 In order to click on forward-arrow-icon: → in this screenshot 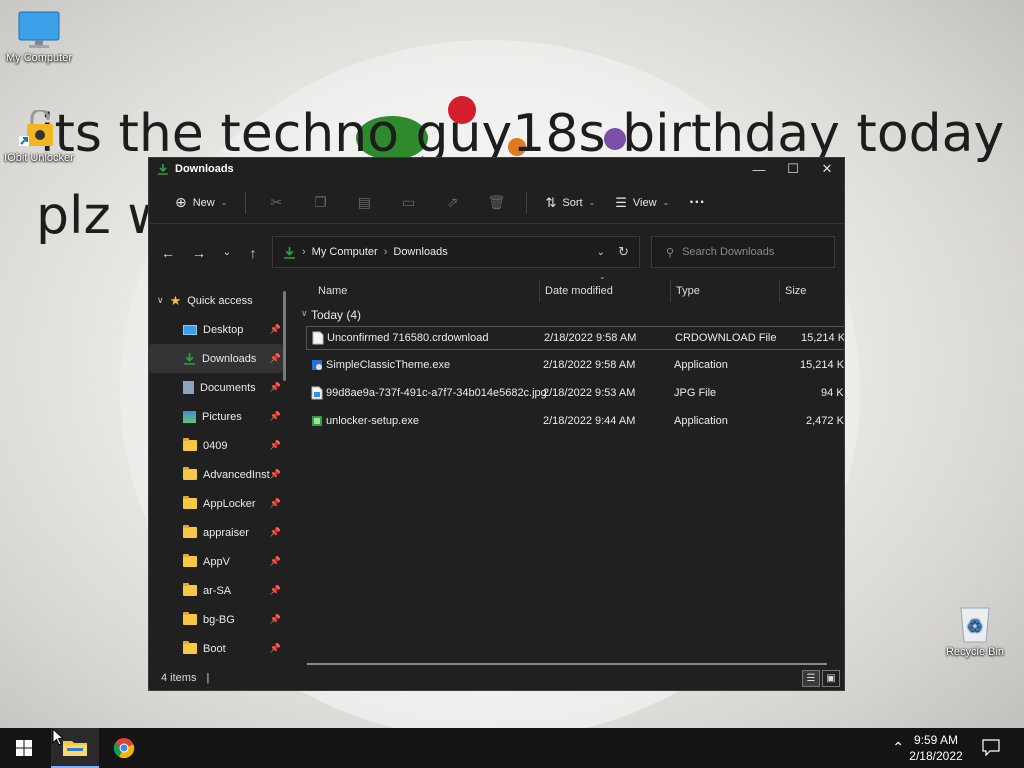, I will do `click(199, 253)`.